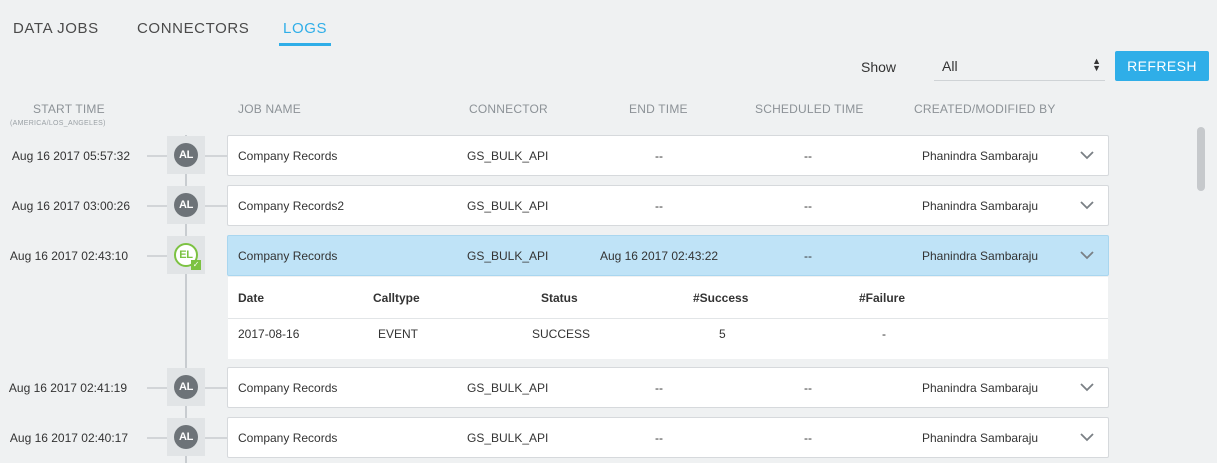 The width and height of the screenshot is (1217, 463). What do you see at coordinates (269, 109) in the screenshot?
I see `col-job-name: JOB NAME` at bounding box center [269, 109].